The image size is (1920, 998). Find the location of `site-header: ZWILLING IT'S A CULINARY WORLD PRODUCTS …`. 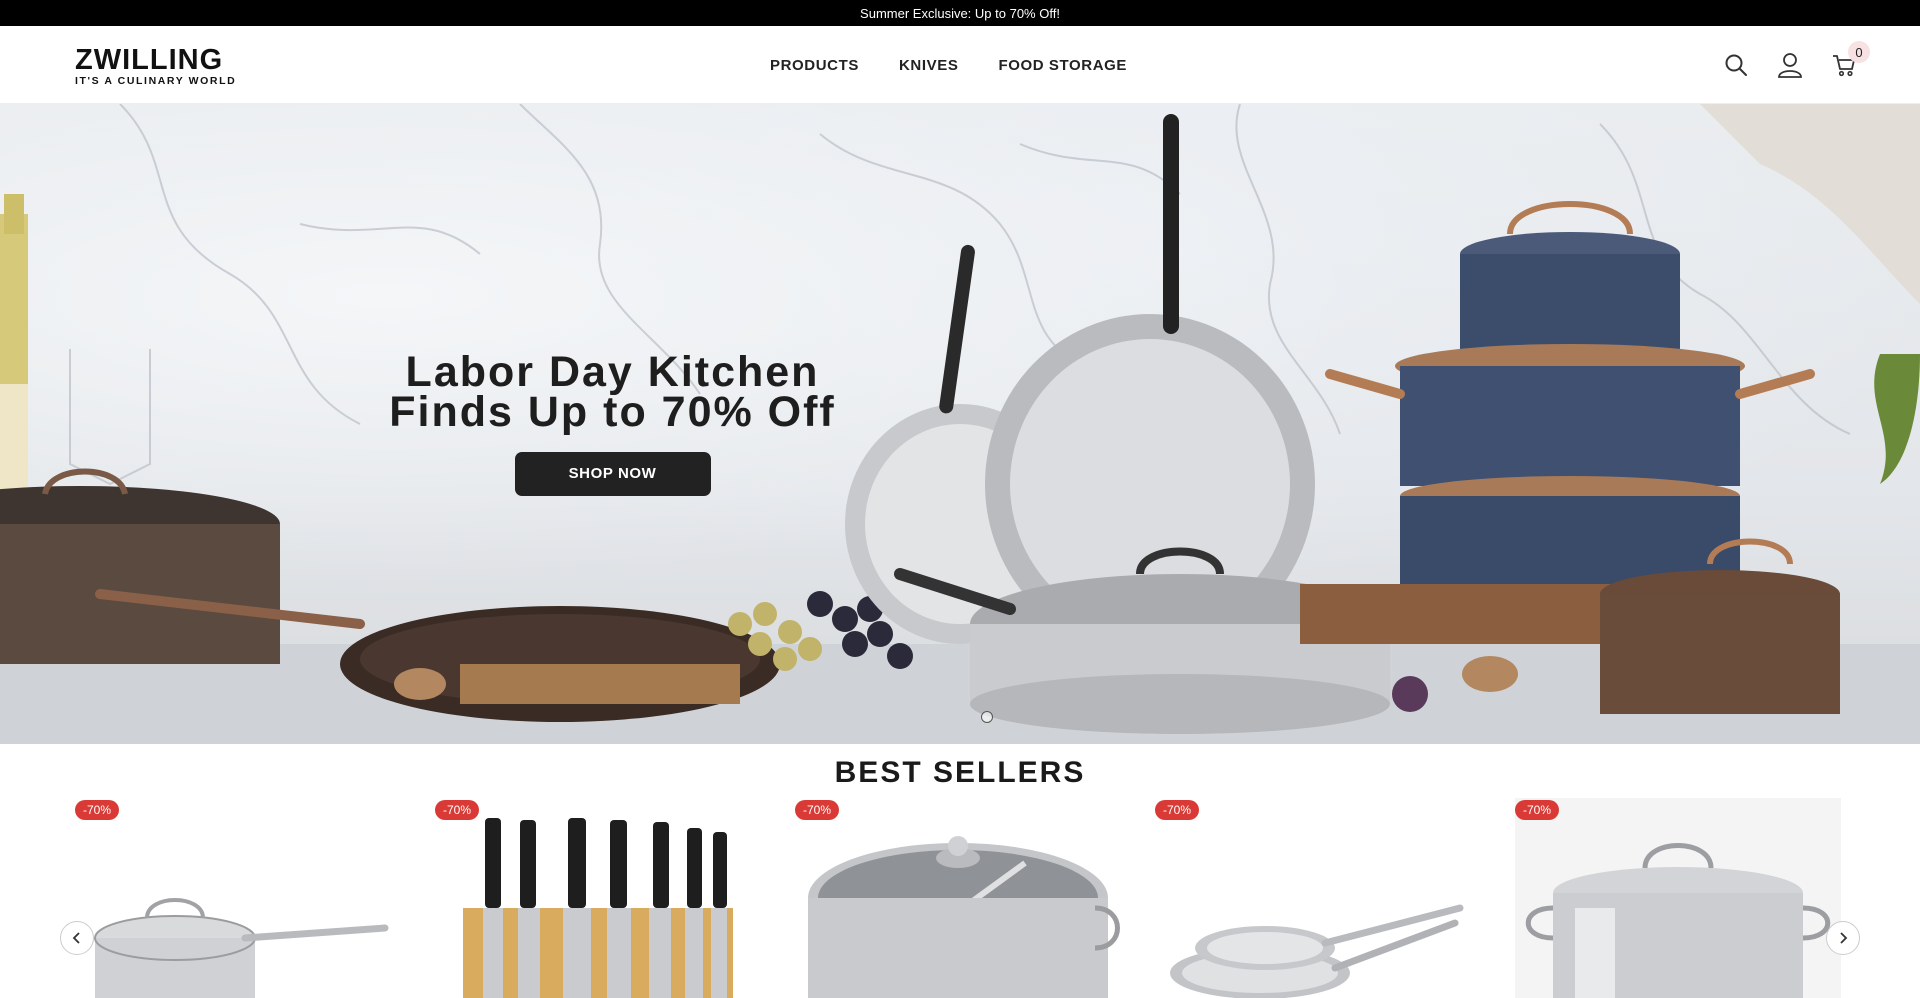

site-header: ZWILLING IT'S A CULINARY WORLD PRODUCTS … is located at coordinates (960, 65).